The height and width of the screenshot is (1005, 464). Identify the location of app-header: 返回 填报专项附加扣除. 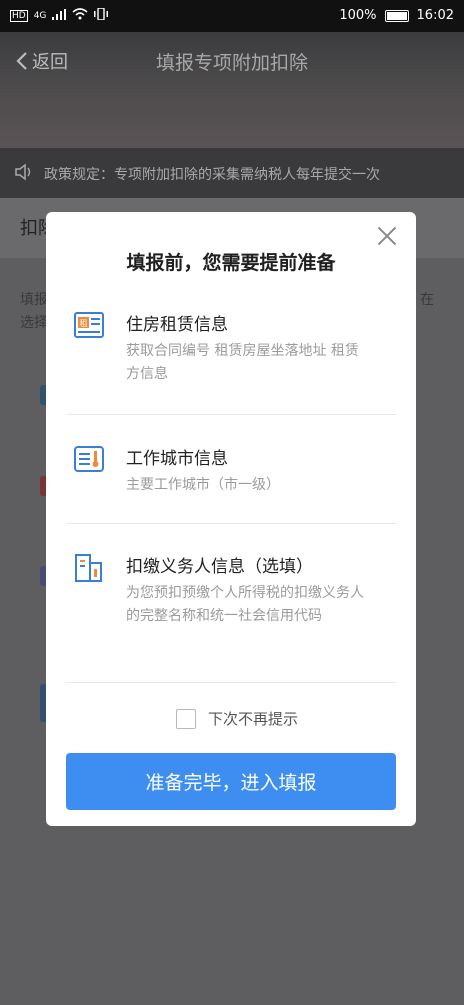
(232, 90).